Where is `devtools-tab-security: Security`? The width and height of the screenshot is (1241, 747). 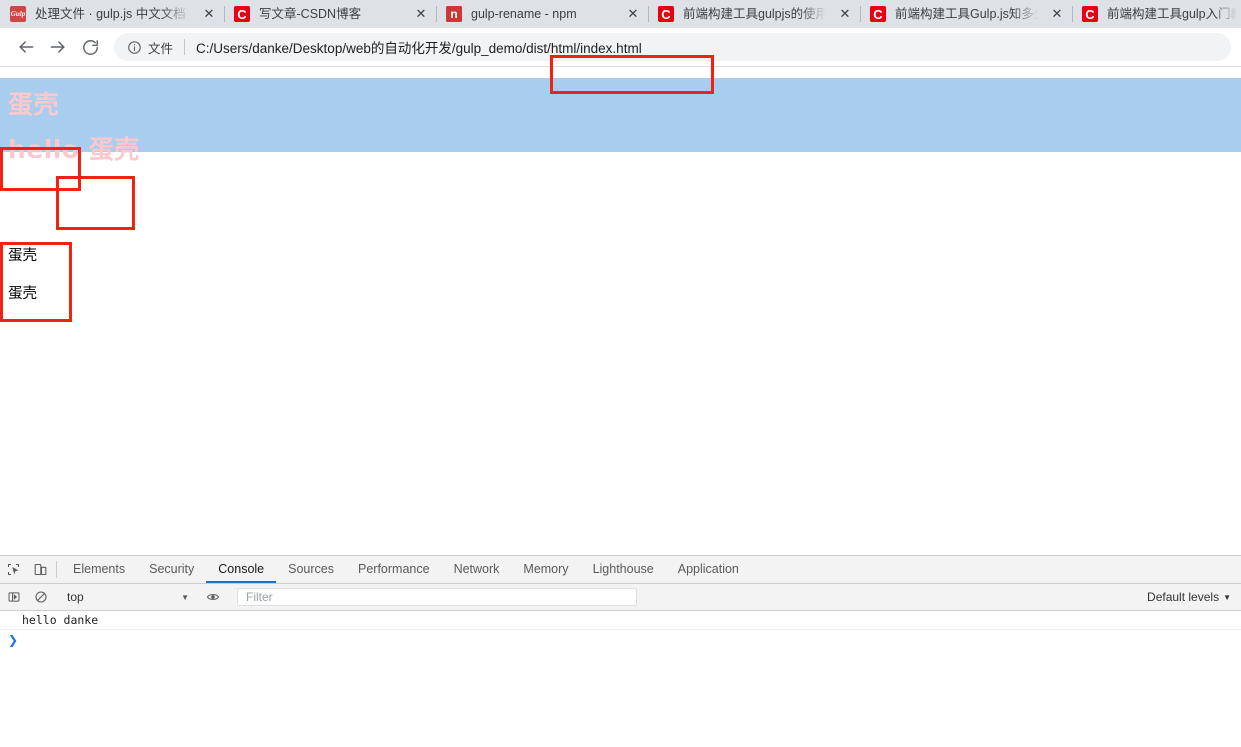 devtools-tab-security: Security is located at coordinates (171, 569).